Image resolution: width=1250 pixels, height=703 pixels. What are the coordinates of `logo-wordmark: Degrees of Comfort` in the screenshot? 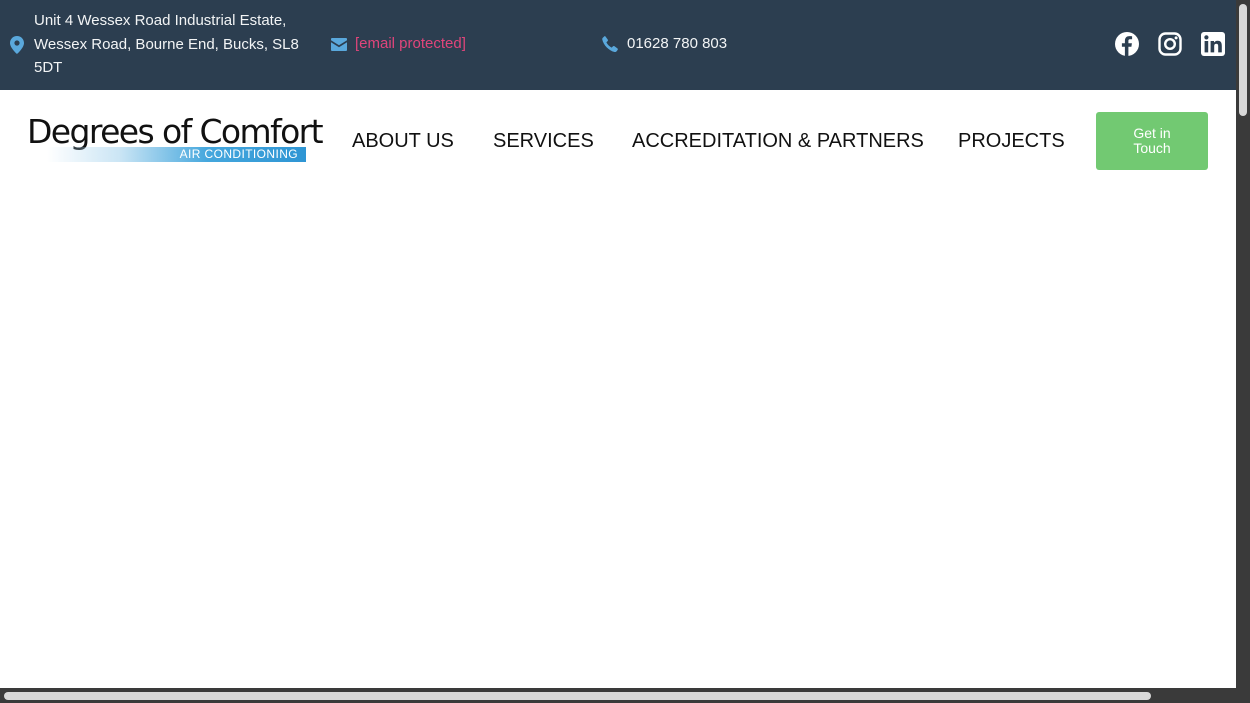 It's located at (175, 131).